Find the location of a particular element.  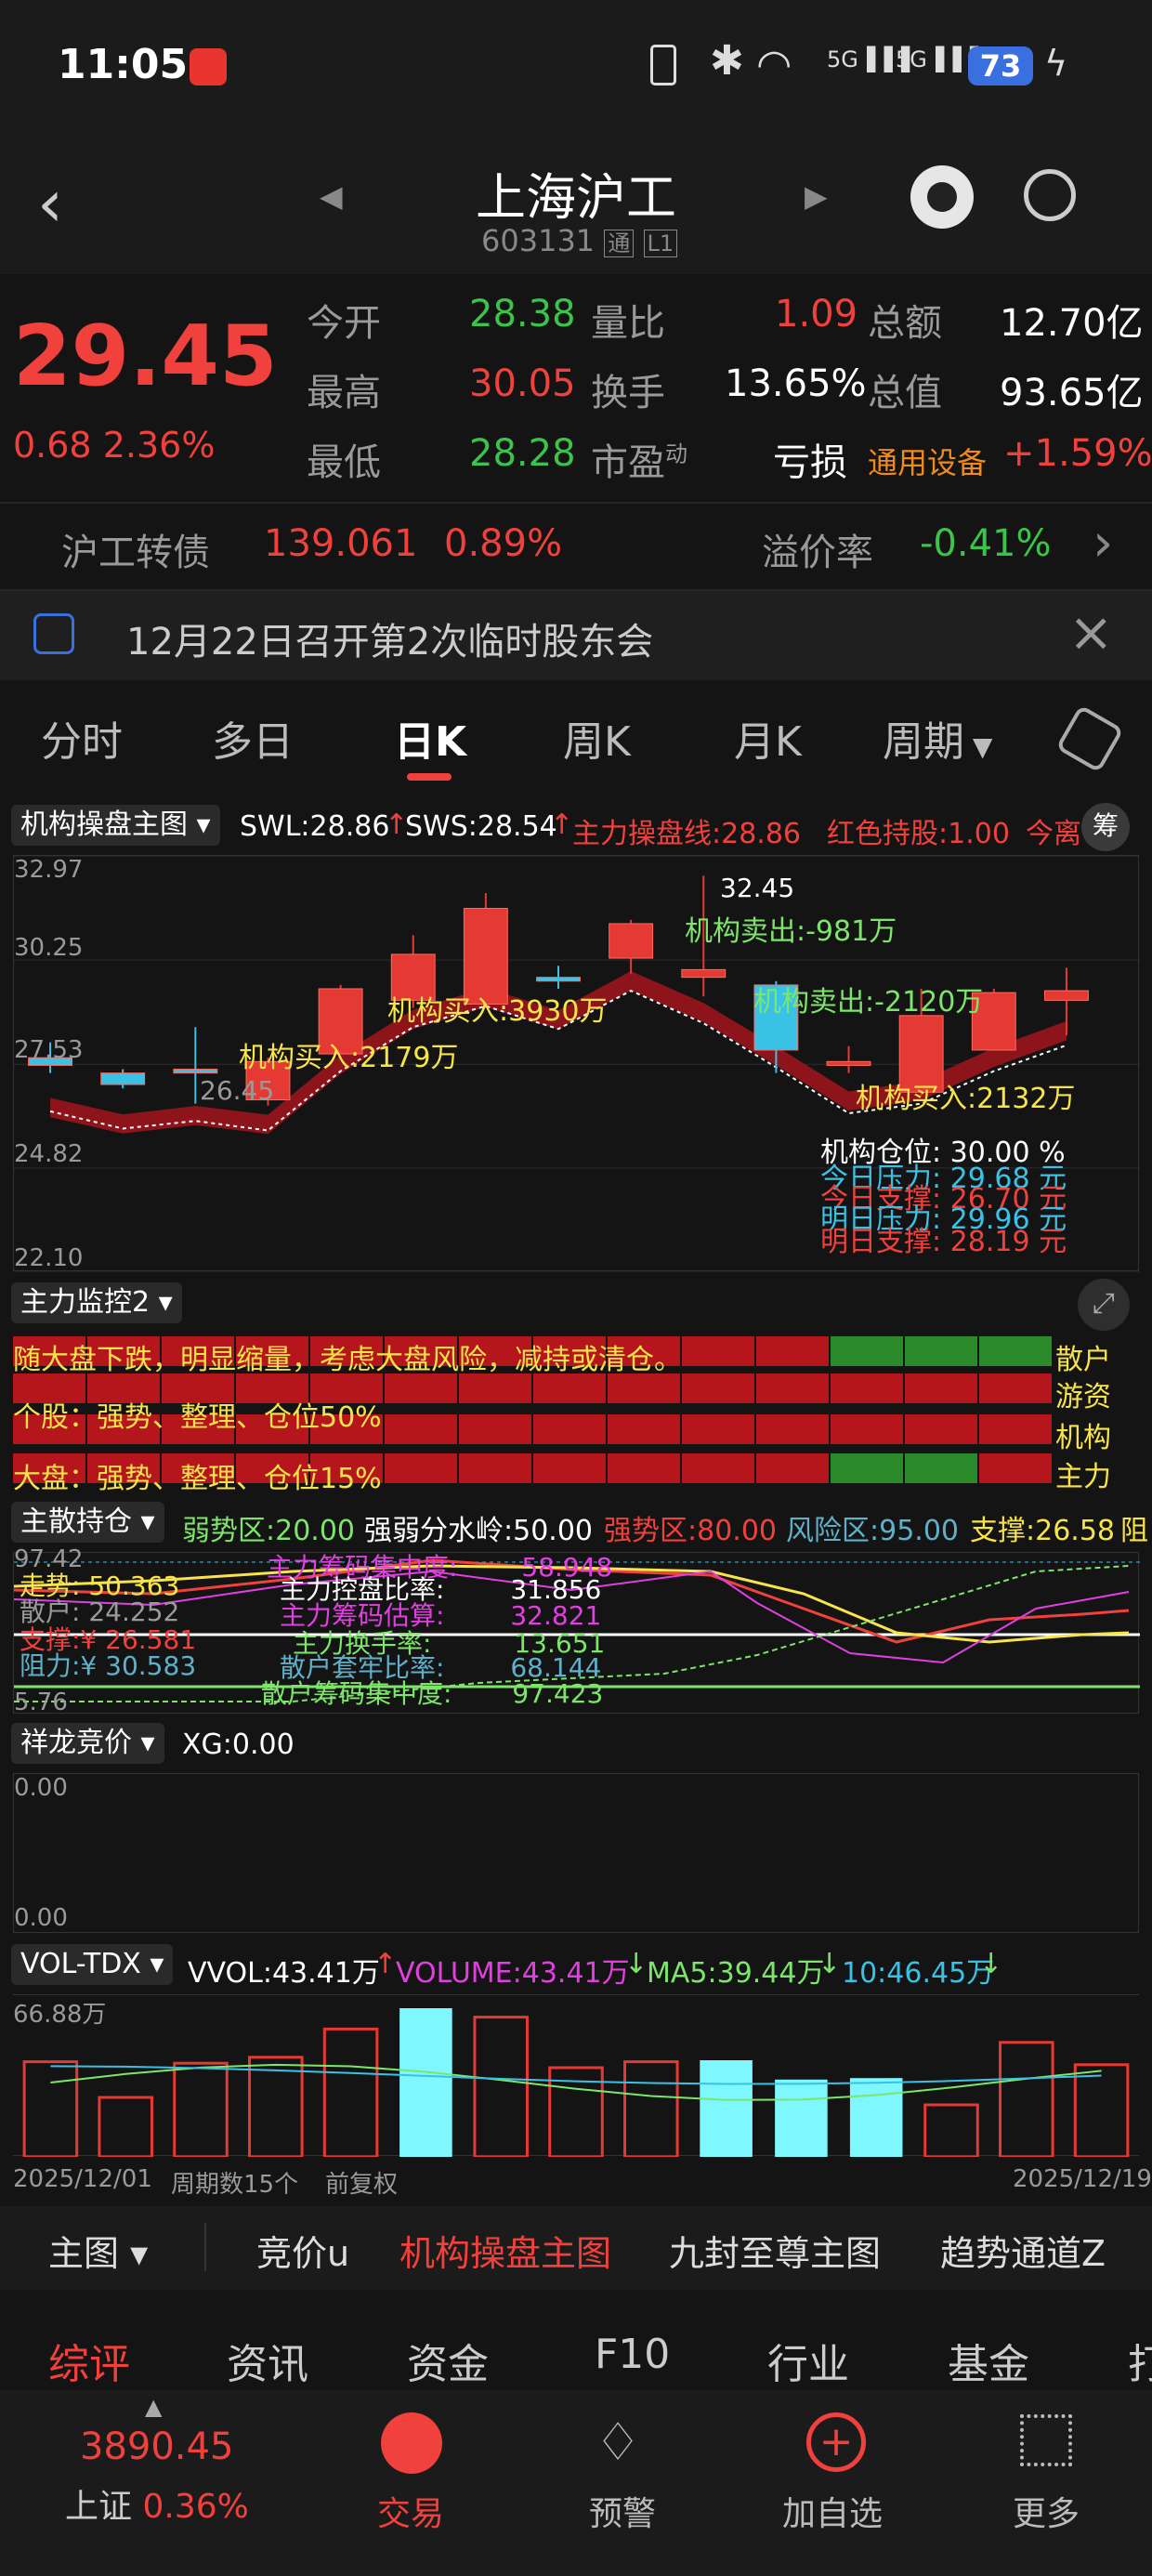

assistant-robot-icon is located at coordinates (942, 197).